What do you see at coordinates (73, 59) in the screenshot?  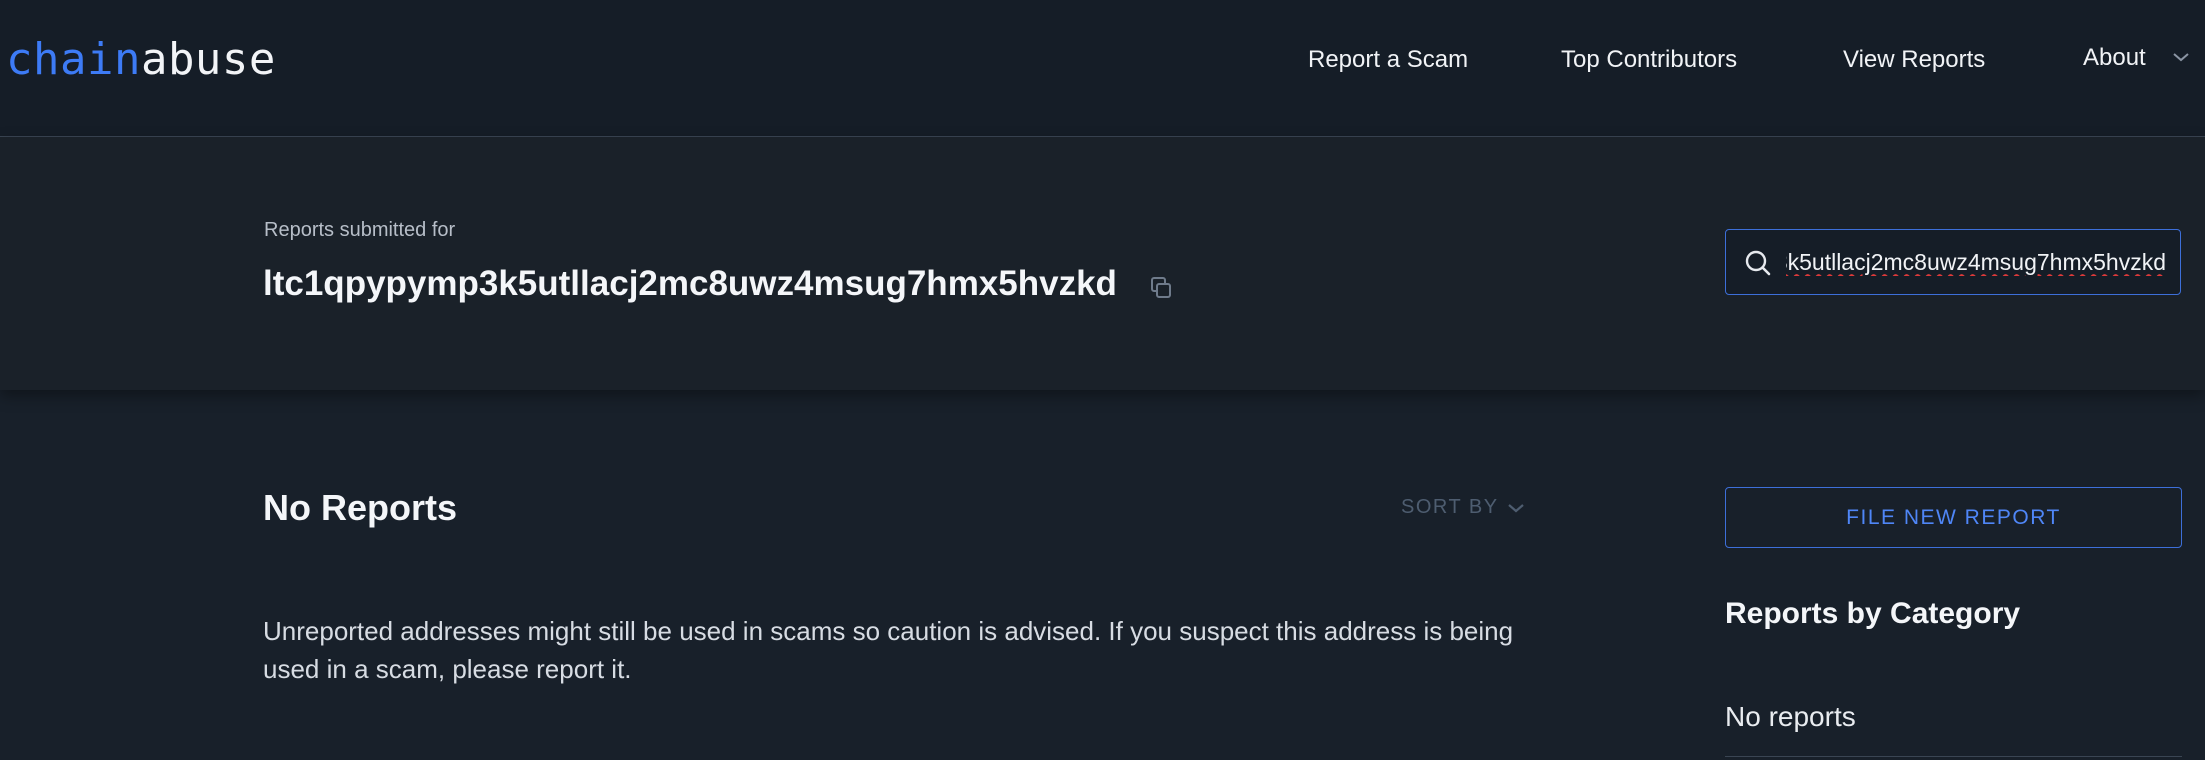 I see `logo-chain-text: chain` at bounding box center [73, 59].